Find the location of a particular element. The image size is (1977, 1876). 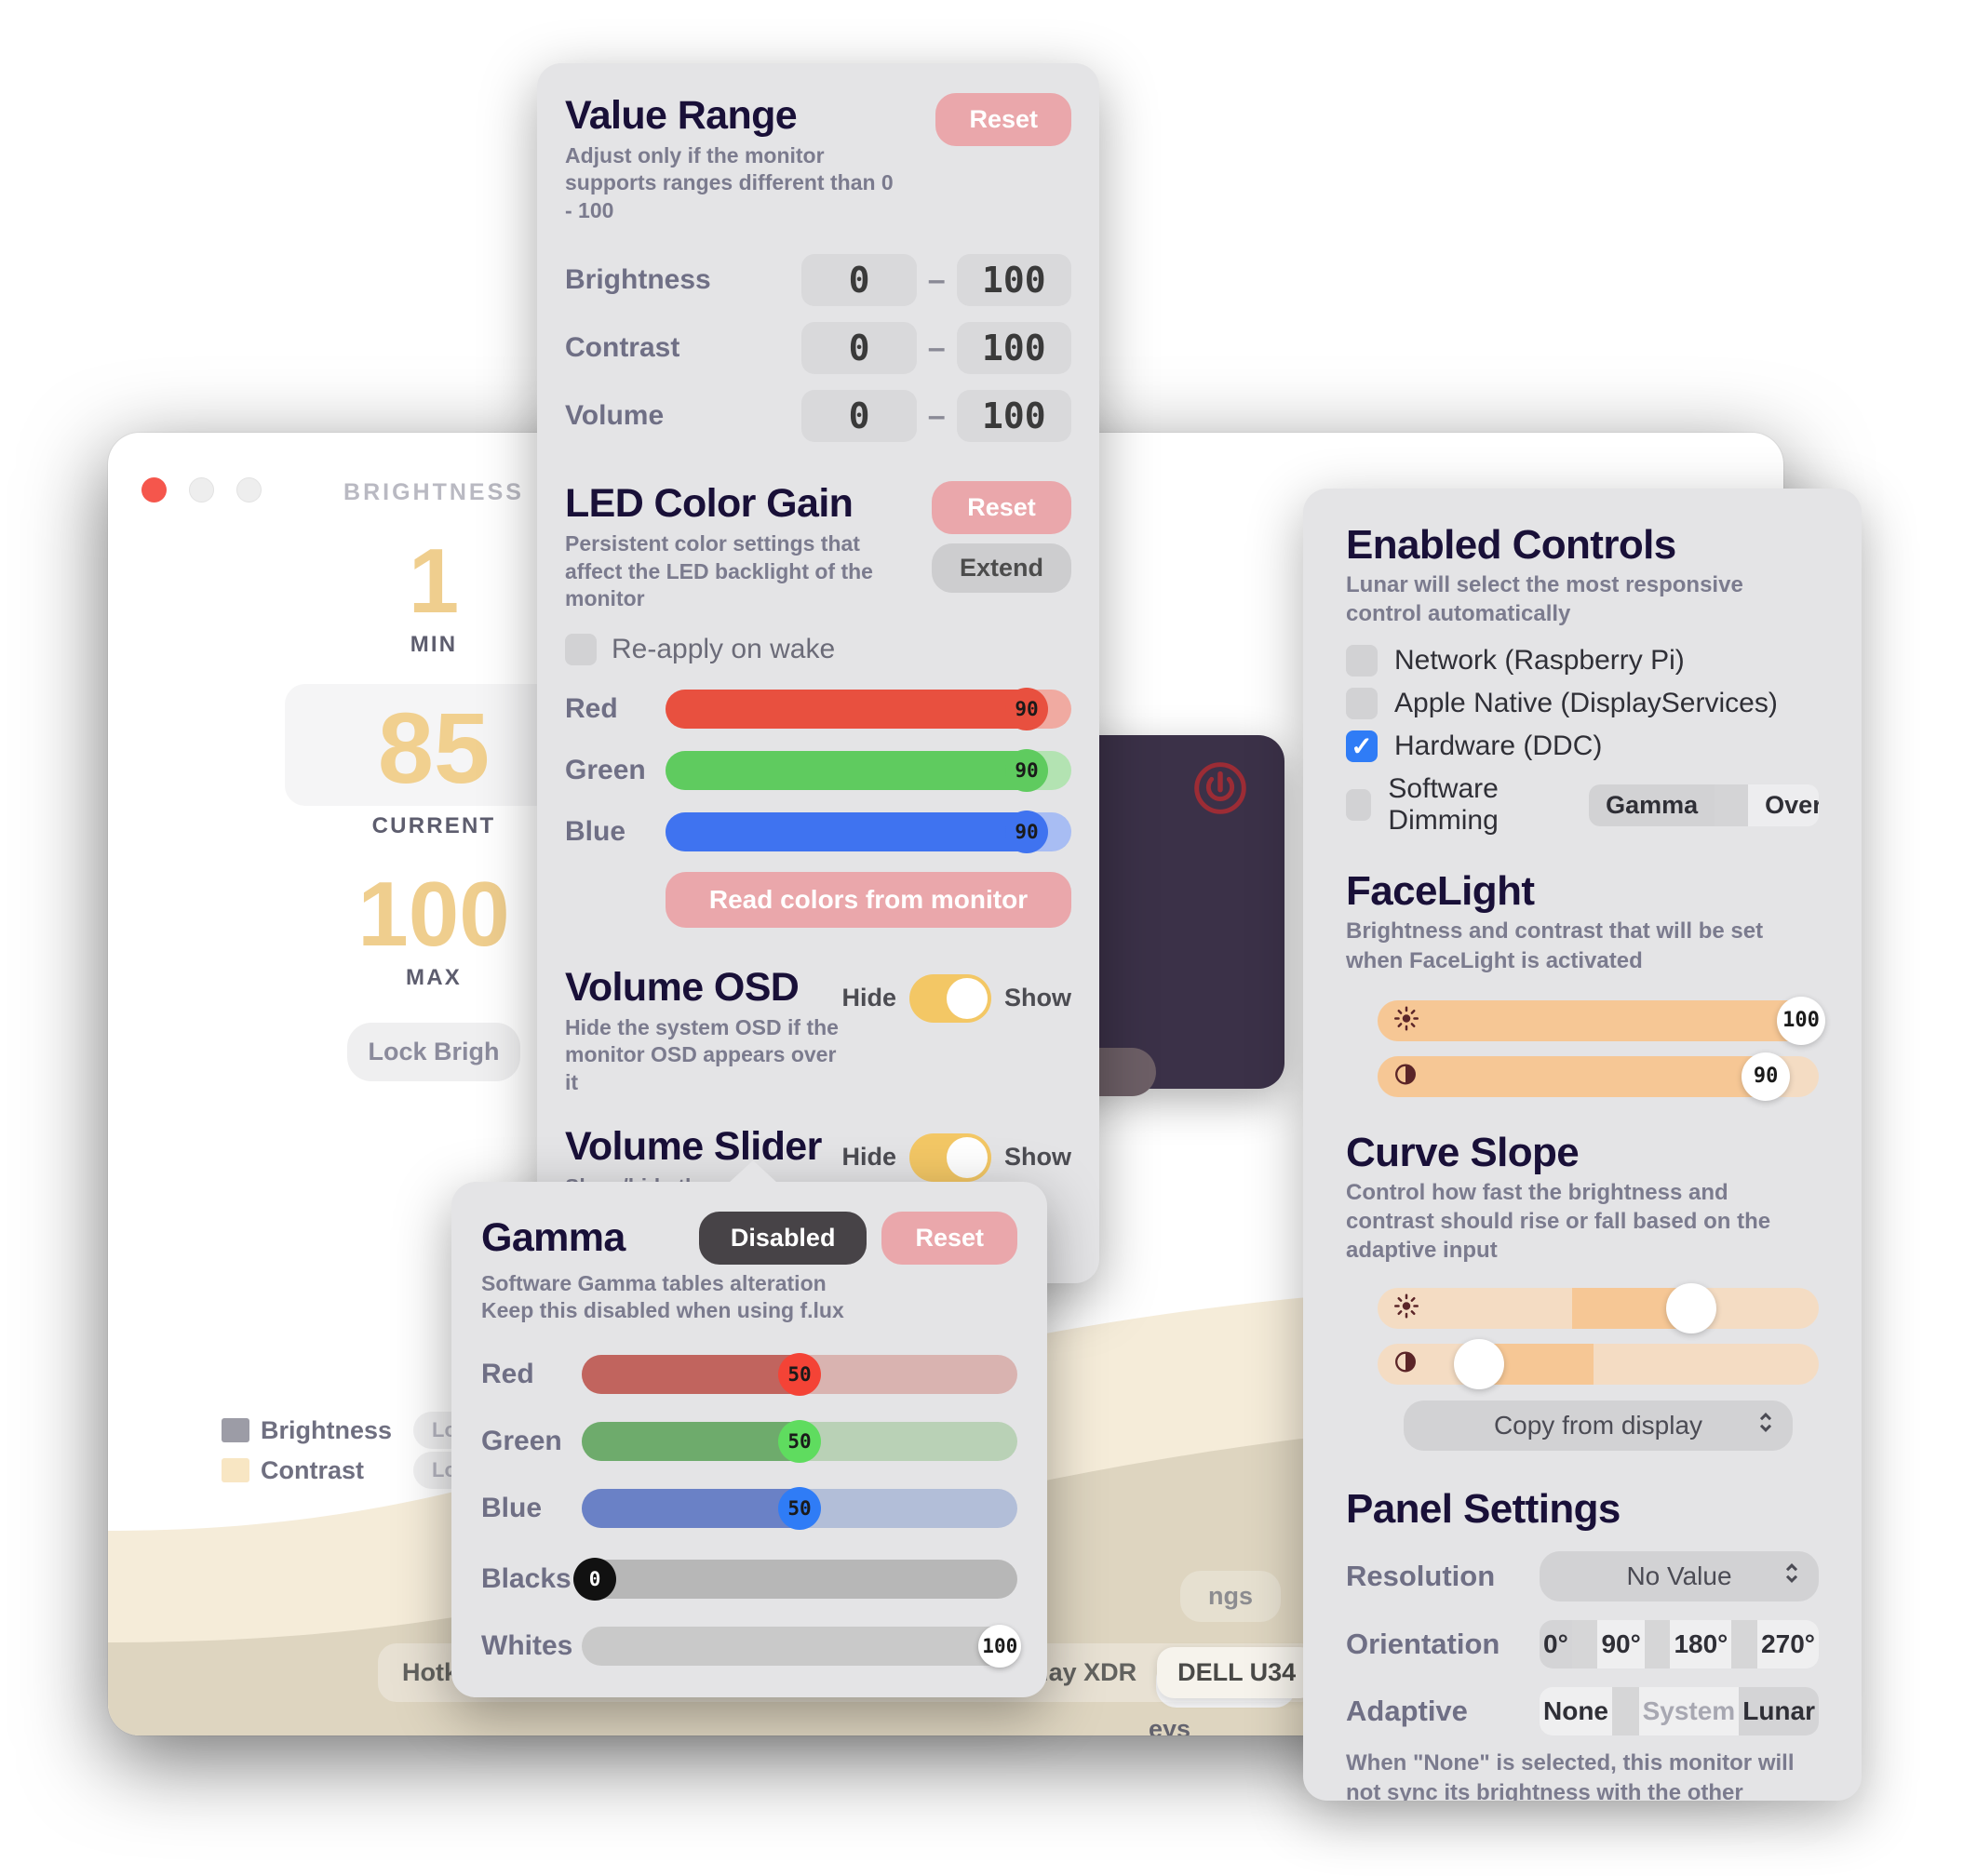

value-range-brightness-max: 100 is located at coordinates (1013, 281).